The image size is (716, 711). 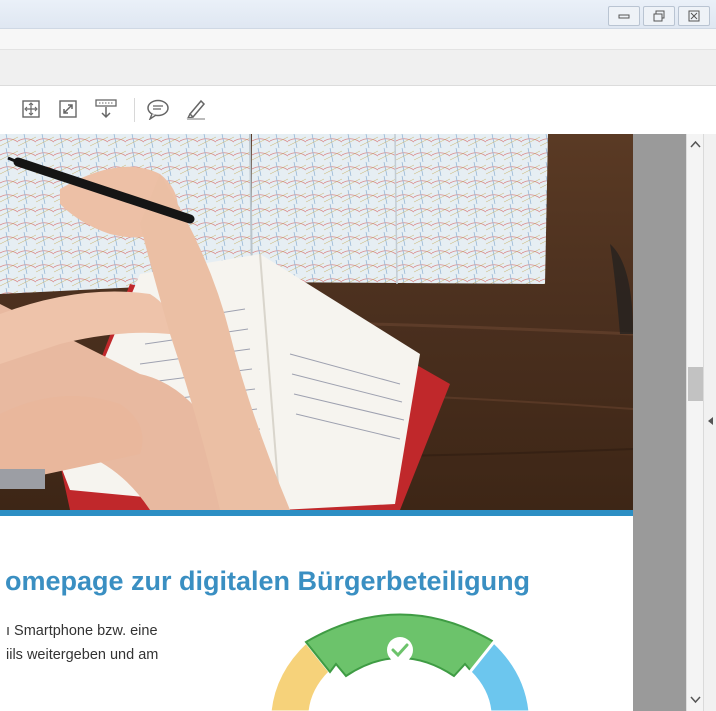 I want to click on section-heading: omepage zur digitalen Bürgerbeteiligung, so click(x=268, y=581).